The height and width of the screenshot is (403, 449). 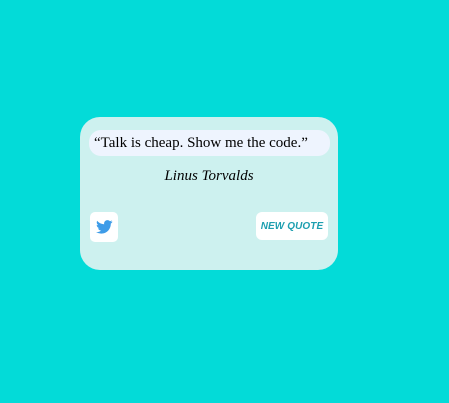 What do you see at coordinates (209, 176) in the screenshot?
I see `quote-author: Linus Torvalds` at bounding box center [209, 176].